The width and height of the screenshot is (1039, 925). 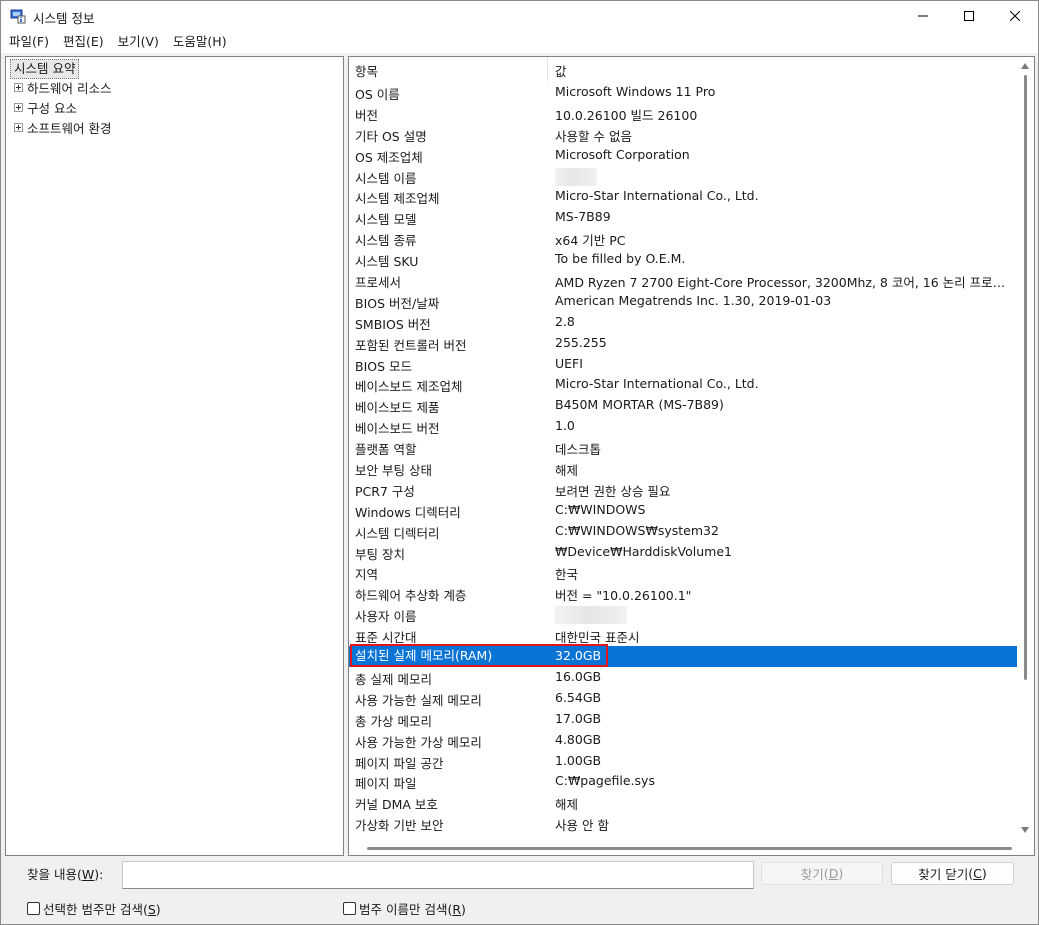 What do you see at coordinates (683, 489) in the screenshot?
I see `table-row: PCR7 구성 보려면 권한 상승 필요` at bounding box center [683, 489].